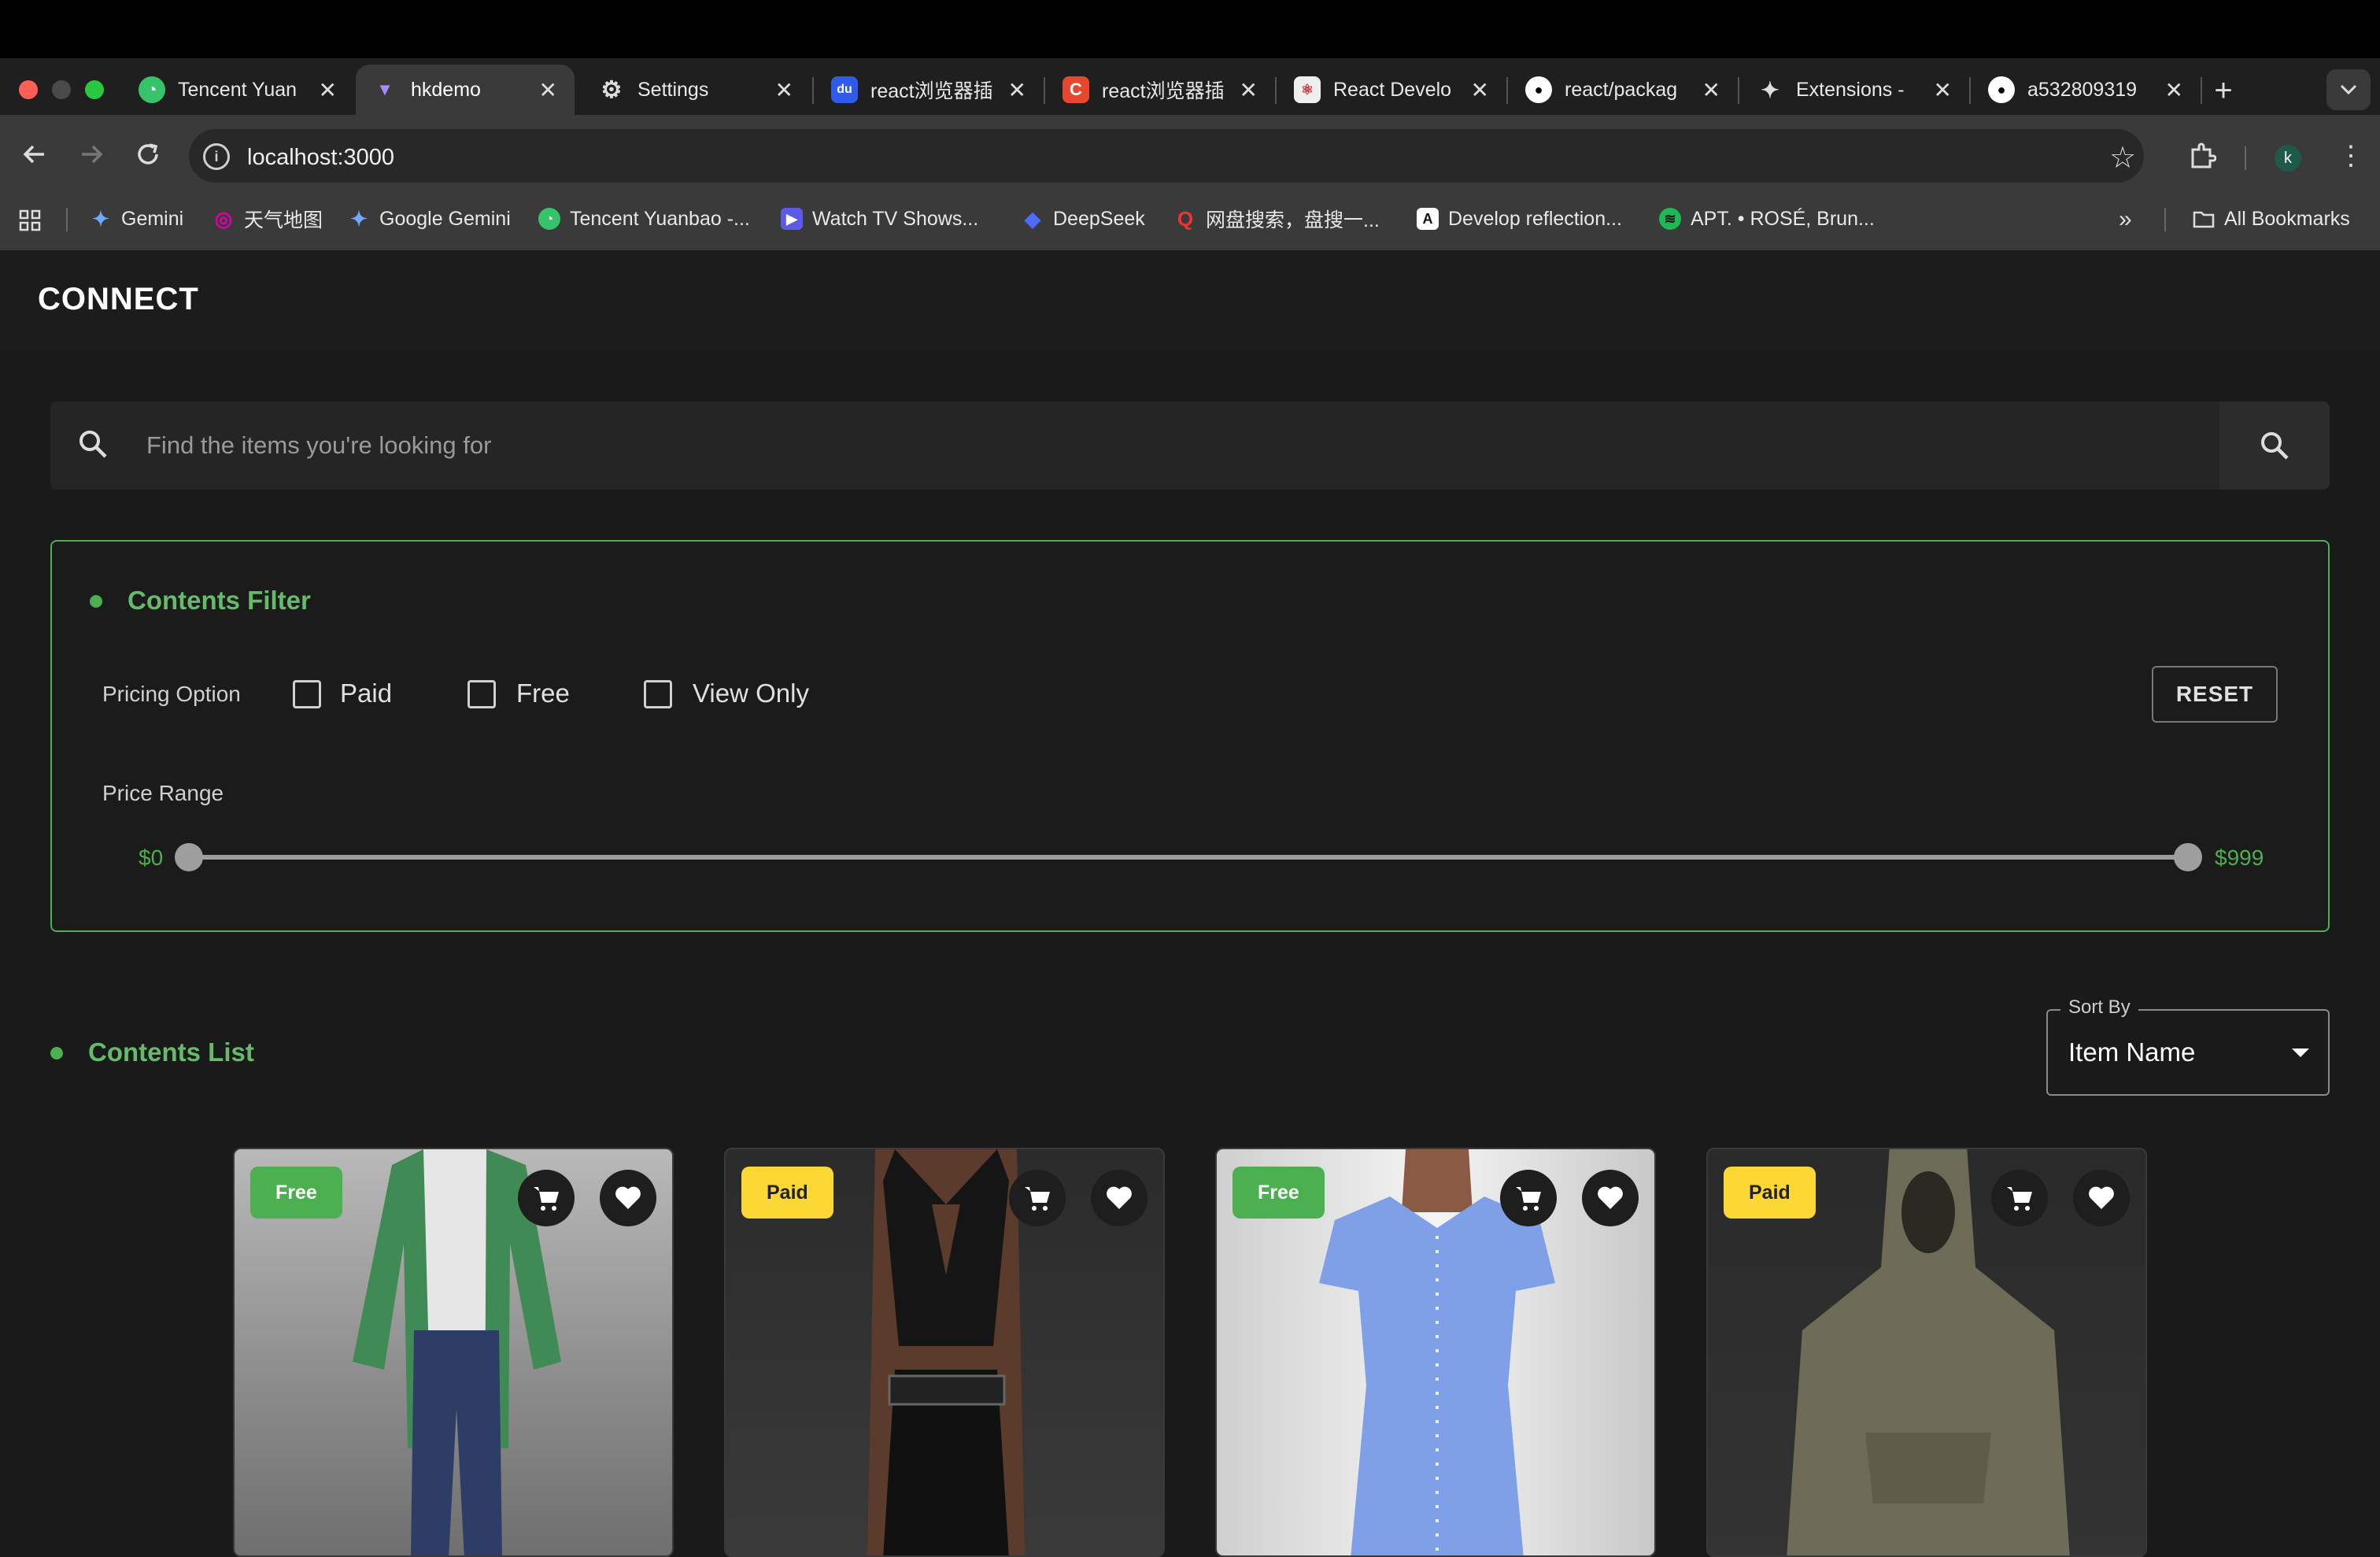 The width and height of the screenshot is (2380, 1557). I want to click on apps-grid-icon, so click(30, 222).